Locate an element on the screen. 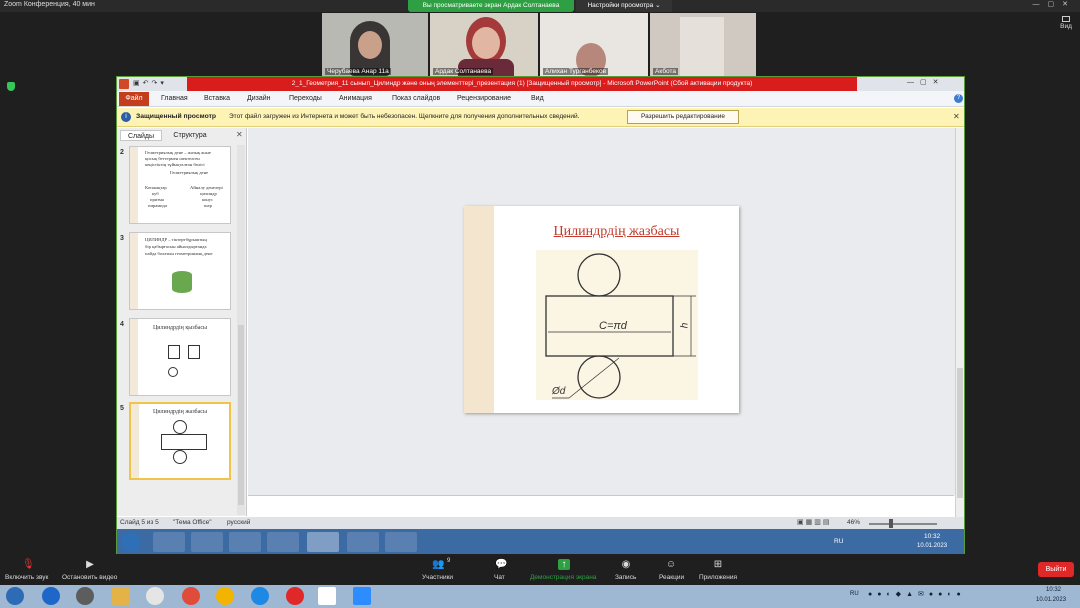 This screenshot has width=1080, height=608. tab-file: Файл is located at coordinates (134, 99).